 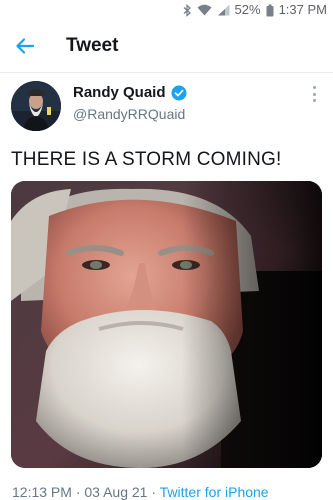 I want to click on signal-icon, so click(x=223, y=10).